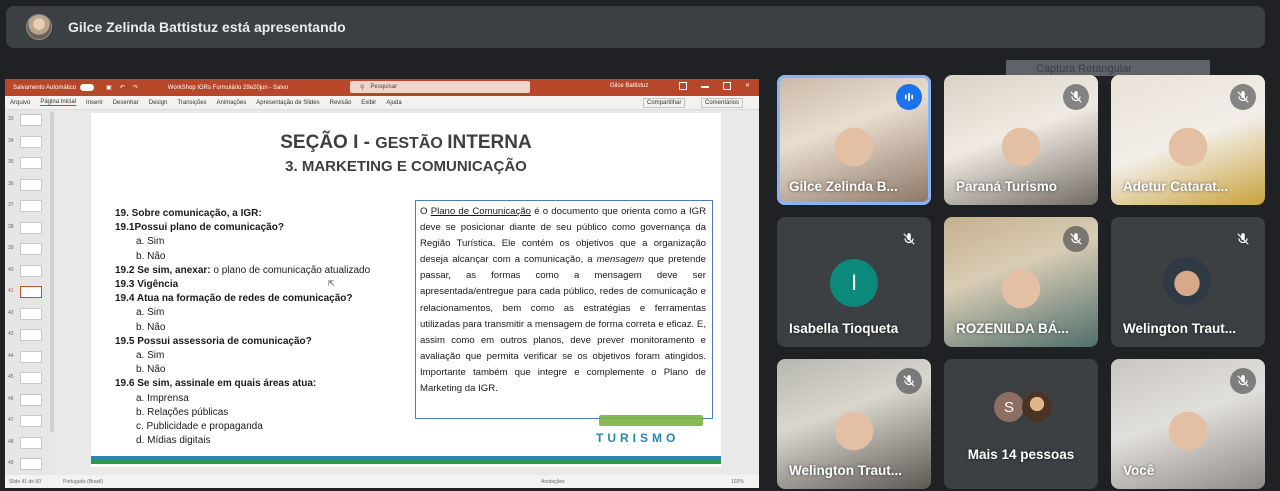  Describe the element at coordinates (25, 292) in the screenshot. I see `slide-thumbnail: 41` at that location.